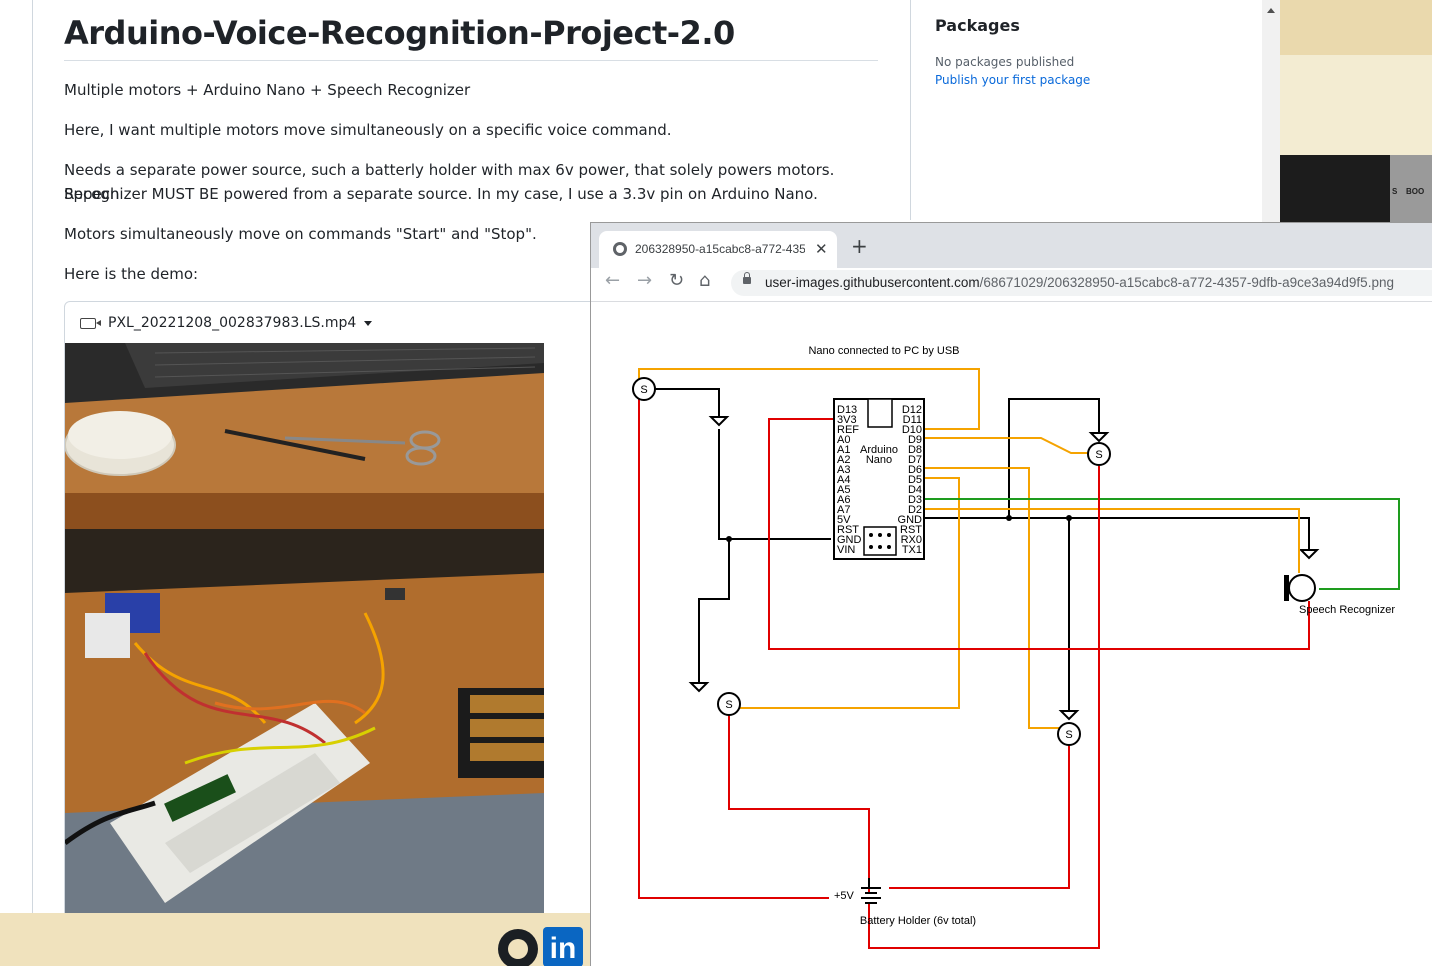 The width and height of the screenshot is (1432, 966). What do you see at coordinates (399, 33) in the screenshot?
I see `readme-title: Arduino-Voice-Recognition-Project-2.0` at bounding box center [399, 33].